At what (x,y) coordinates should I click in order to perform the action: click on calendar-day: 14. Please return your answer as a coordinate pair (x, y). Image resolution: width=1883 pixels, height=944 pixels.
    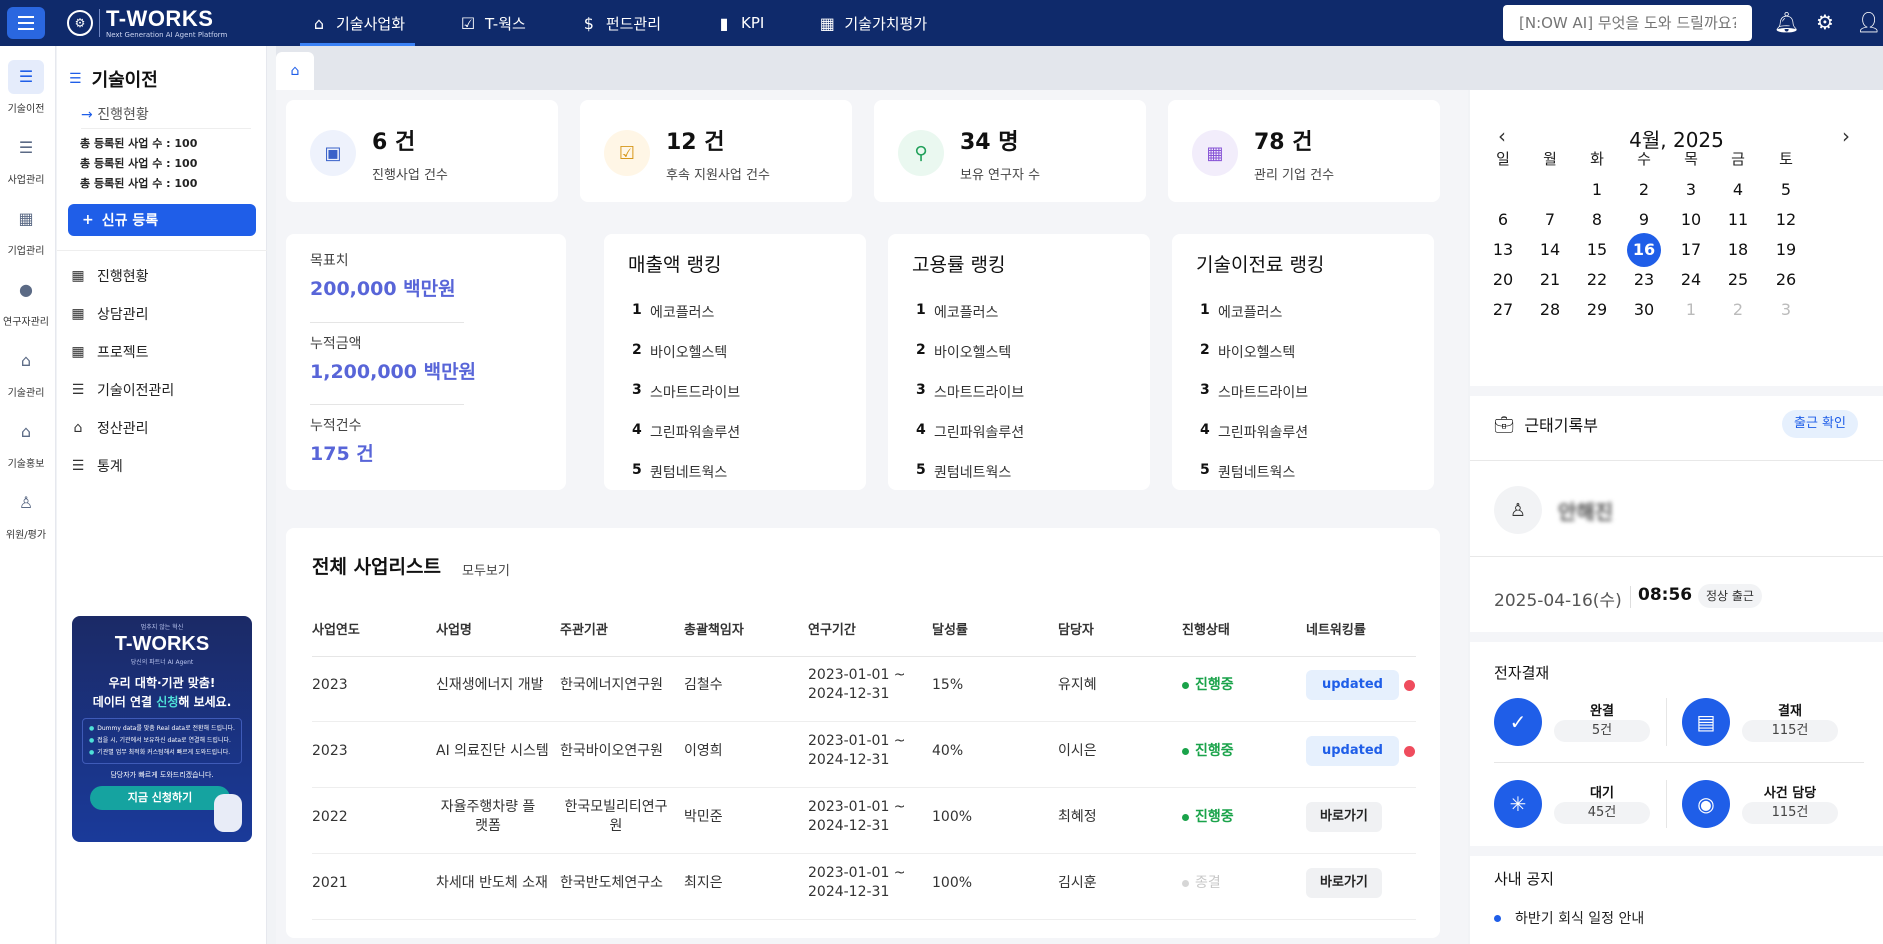
    Looking at the image, I should click on (1550, 250).